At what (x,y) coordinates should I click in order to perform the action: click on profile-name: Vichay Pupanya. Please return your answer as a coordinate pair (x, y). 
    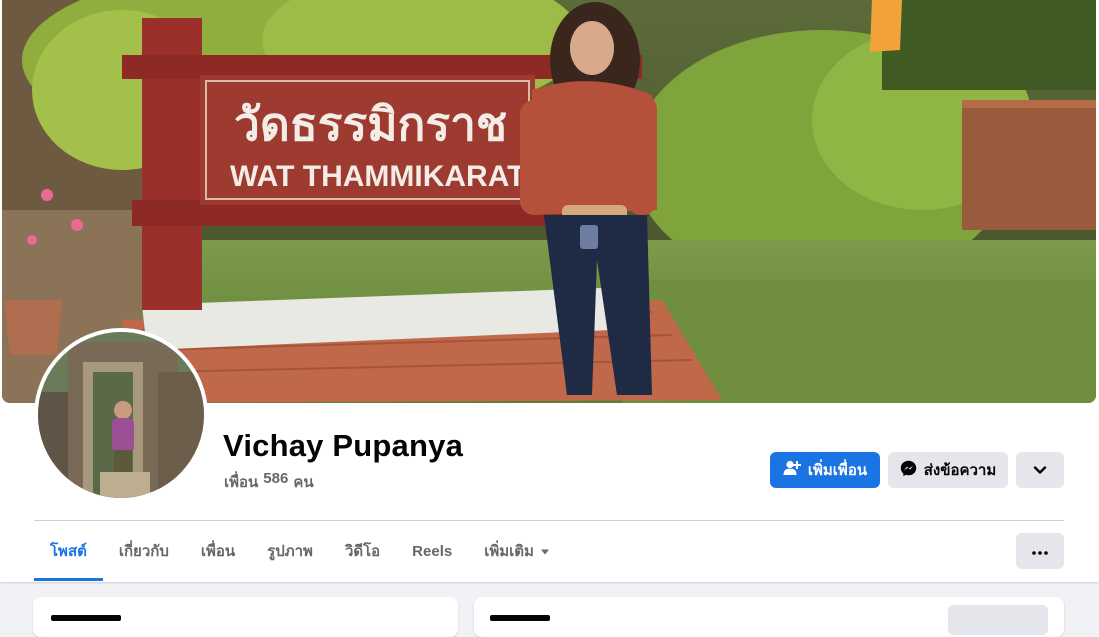
    Looking at the image, I should click on (343, 445).